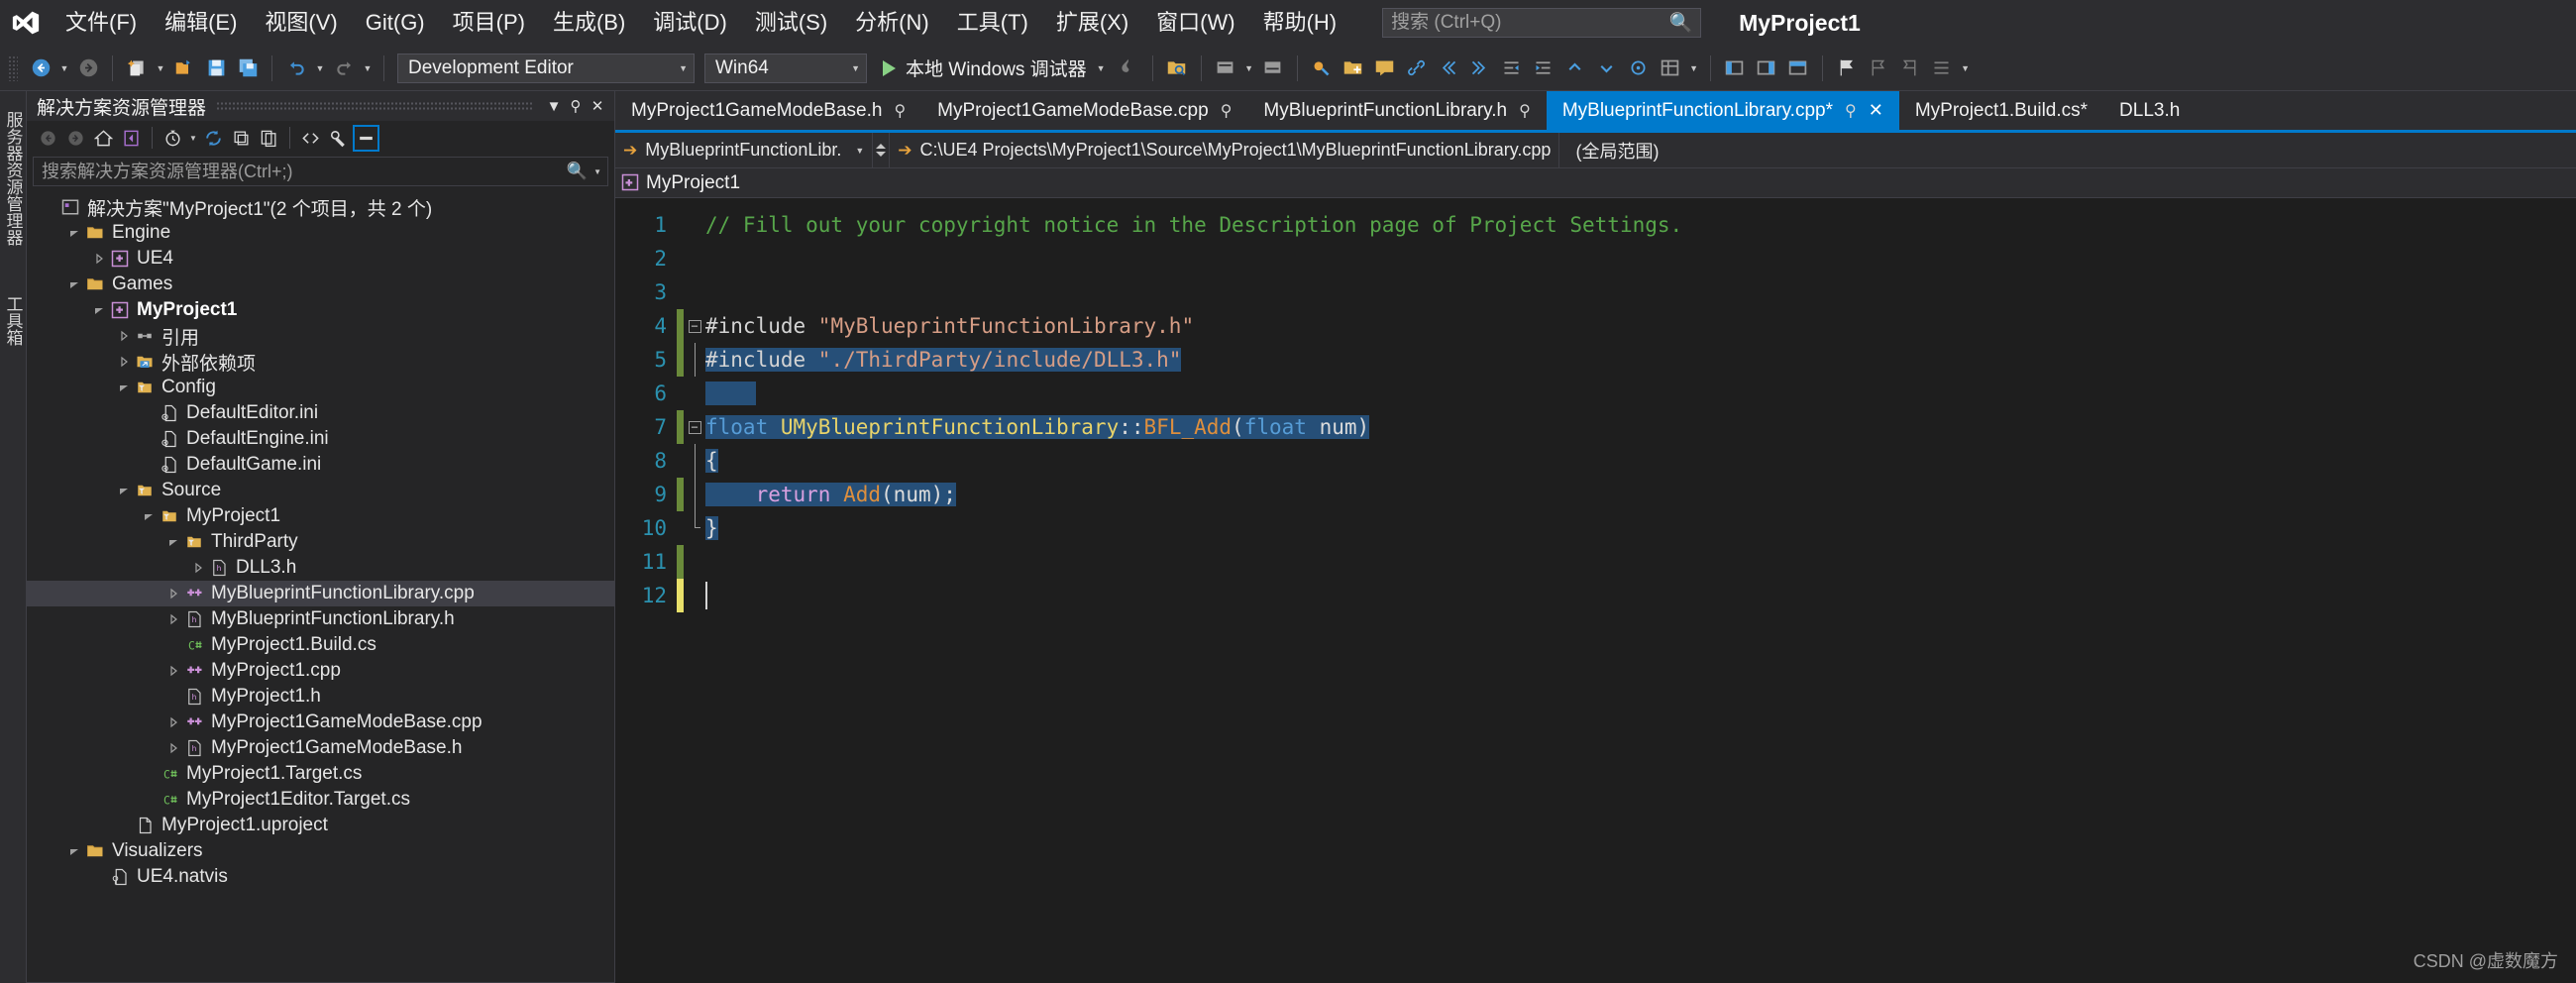 Image resolution: width=2576 pixels, height=983 pixels. What do you see at coordinates (132, 138) in the screenshot?
I see `vs-sync-icon` at bounding box center [132, 138].